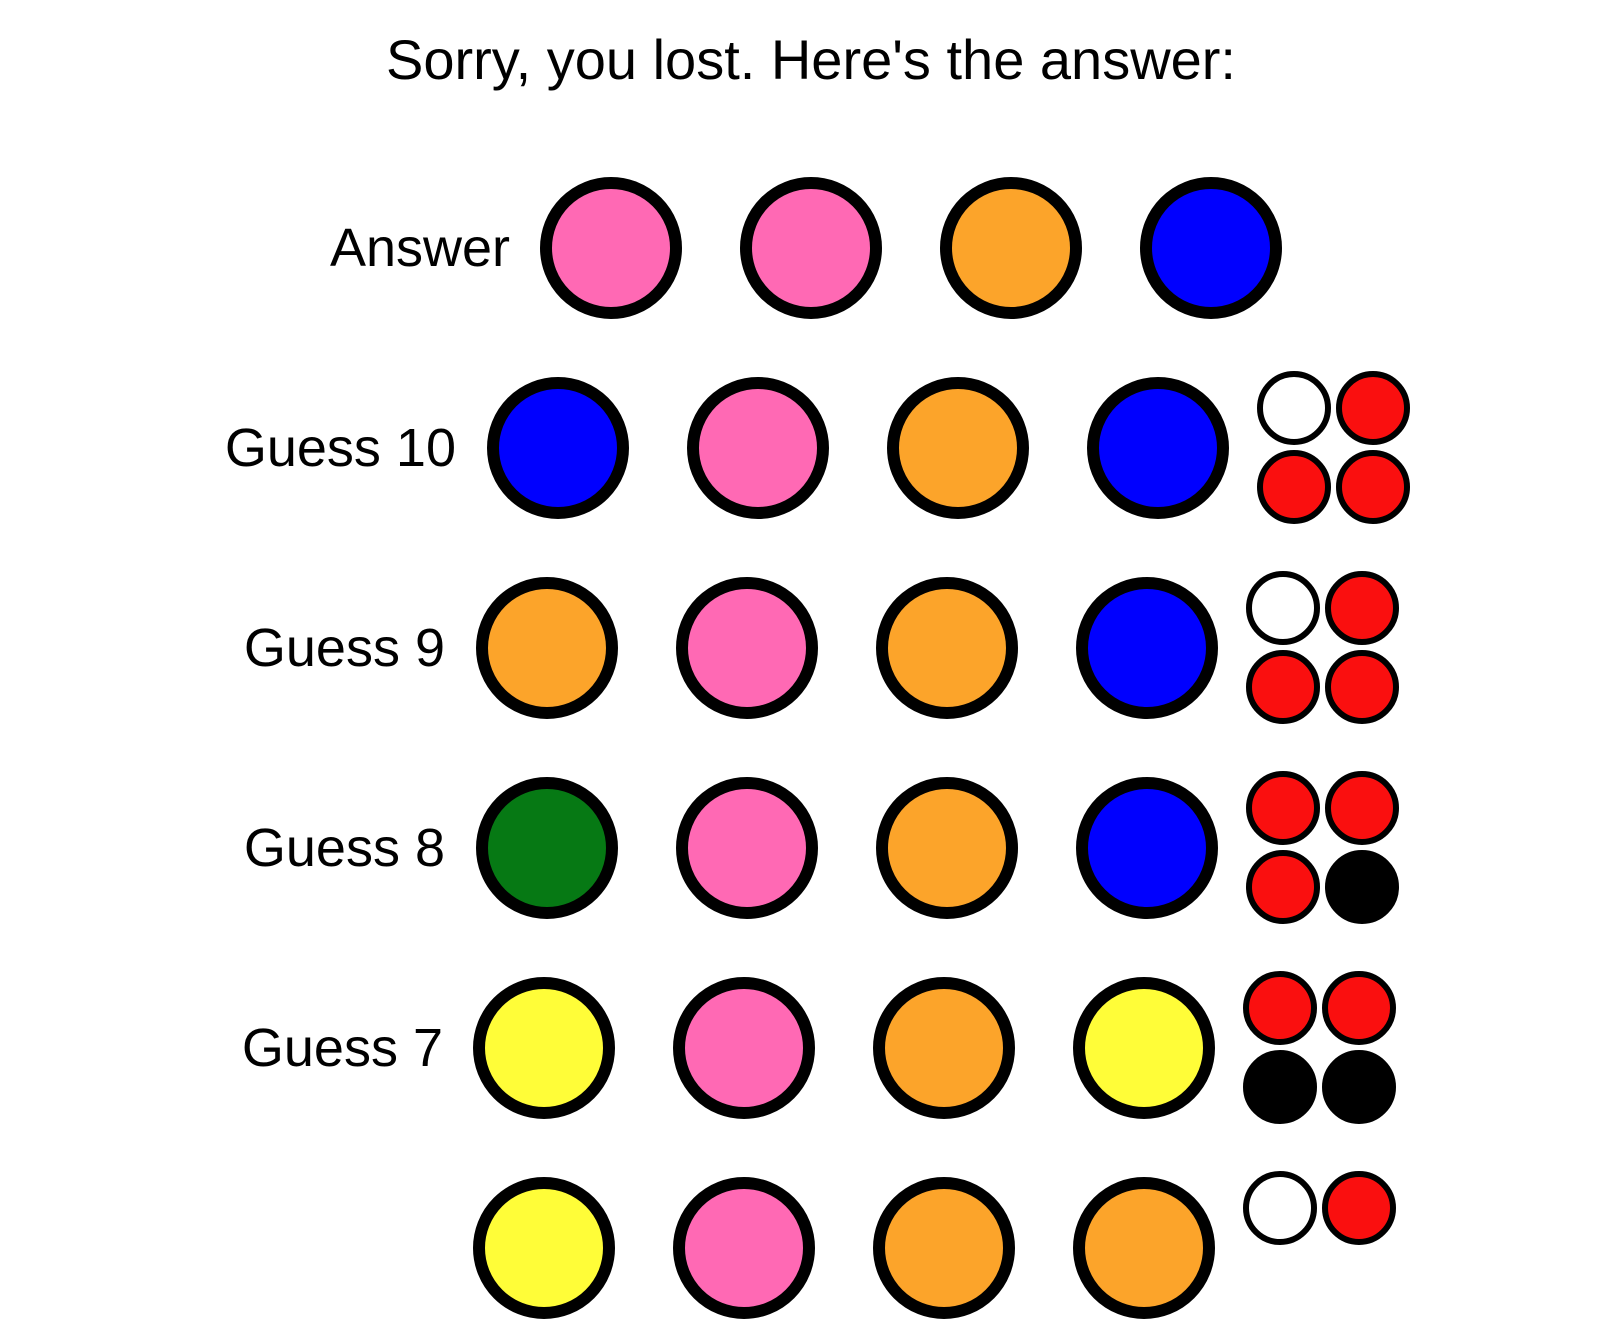 The height and width of the screenshot is (1319, 1600). I want to click on green-code-peg, so click(547, 848).